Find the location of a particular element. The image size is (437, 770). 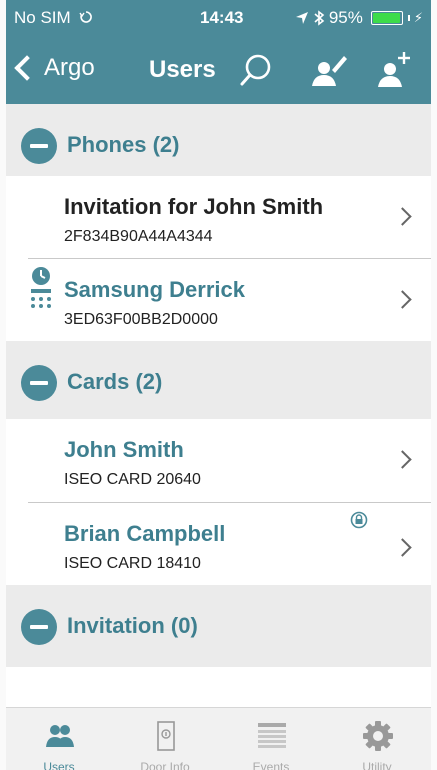

bluetooth-icon is located at coordinates (319, 18).